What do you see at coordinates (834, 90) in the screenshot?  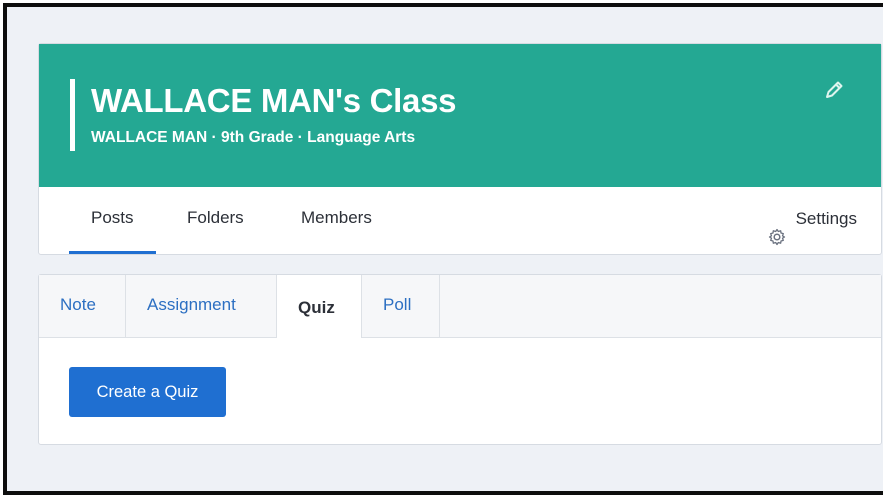 I see `pencil-icon` at bounding box center [834, 90].